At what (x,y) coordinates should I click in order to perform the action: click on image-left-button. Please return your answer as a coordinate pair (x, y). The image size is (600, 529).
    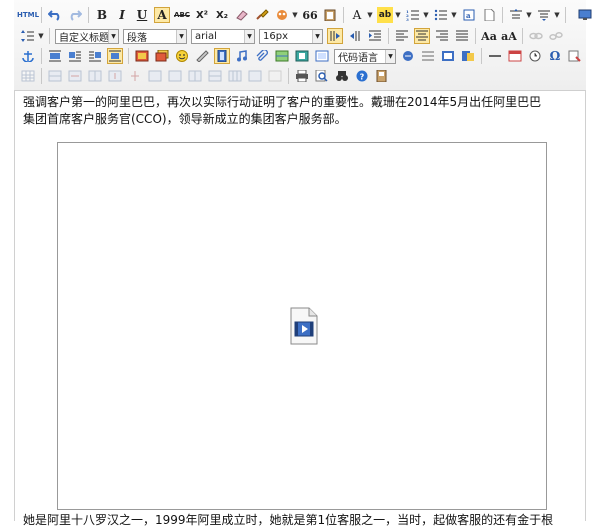
    Looking at the image, I should click on (75, 56).